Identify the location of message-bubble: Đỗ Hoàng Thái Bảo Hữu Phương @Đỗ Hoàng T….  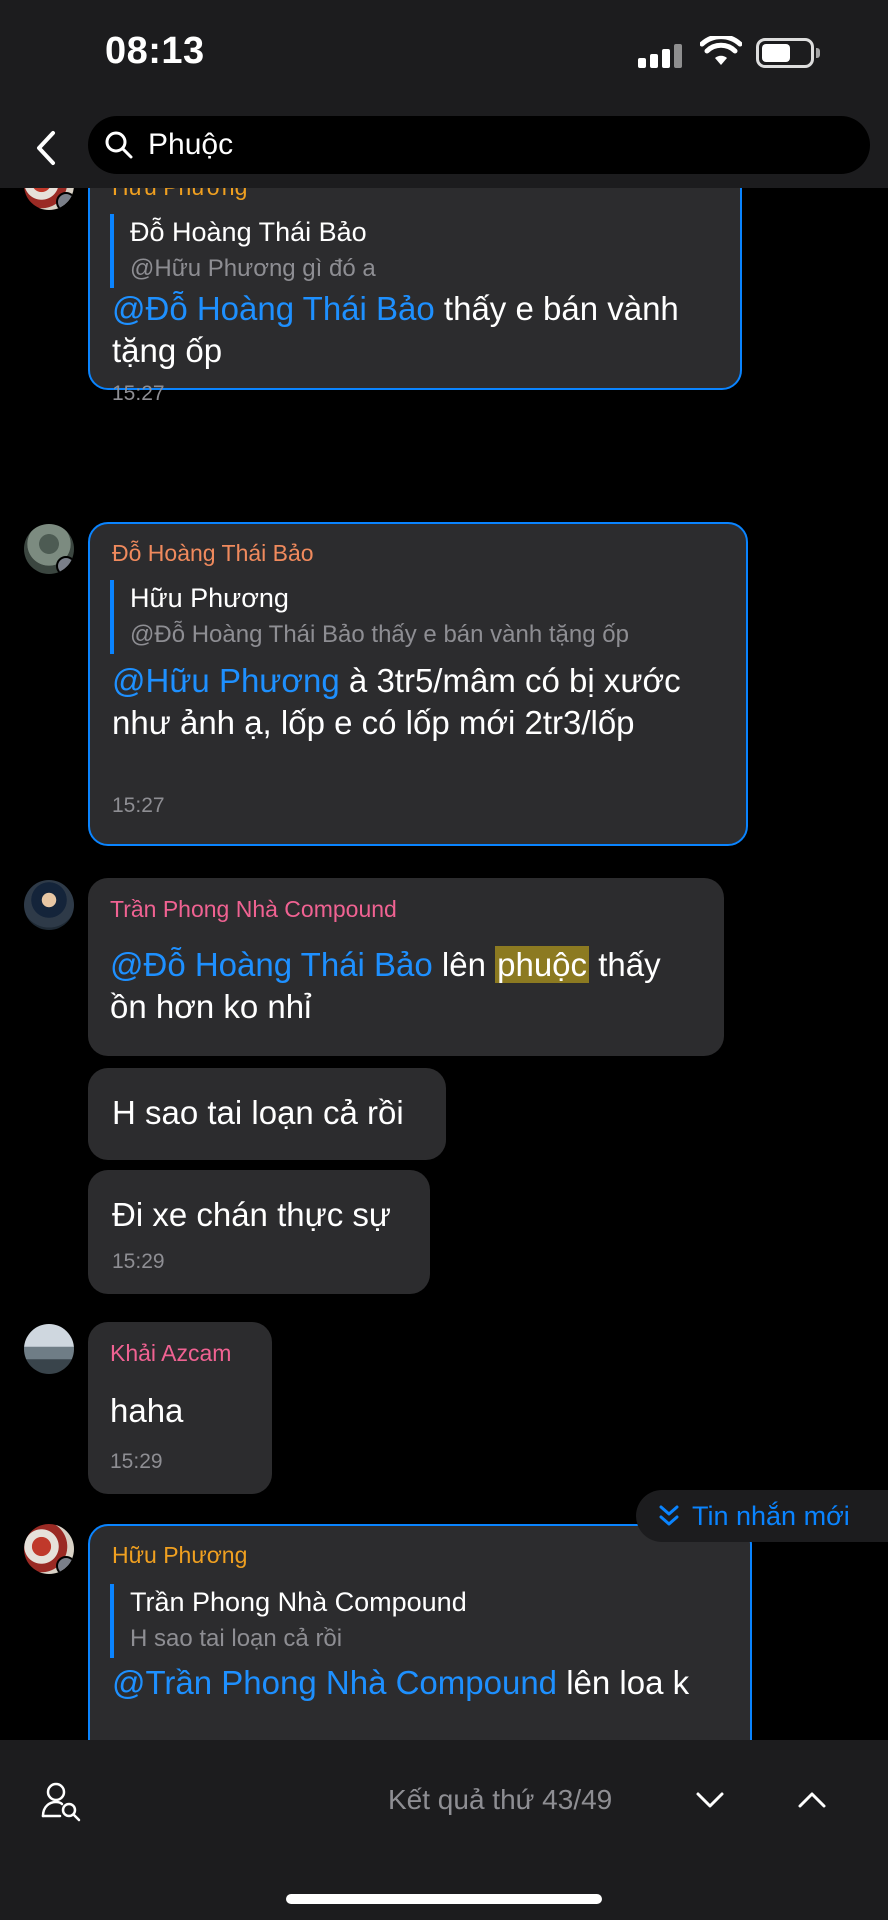
(418, 684).